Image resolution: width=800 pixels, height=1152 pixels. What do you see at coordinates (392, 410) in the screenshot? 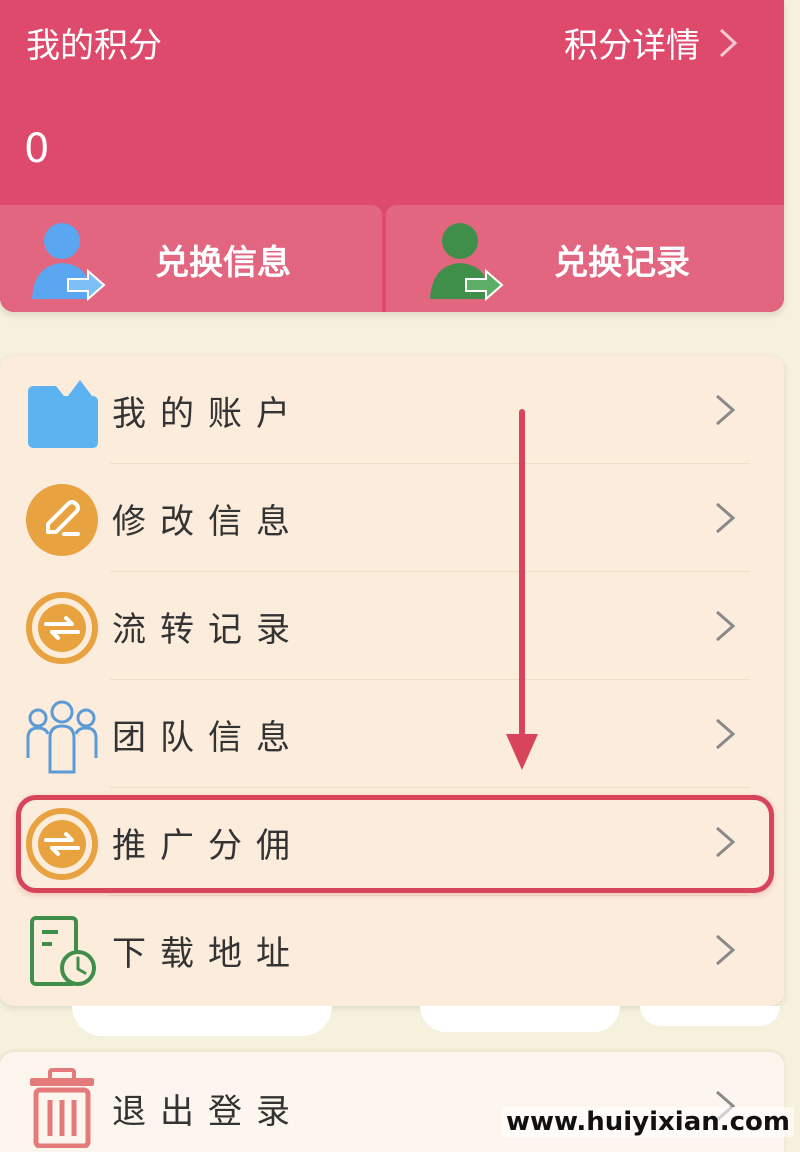
I see `menu-item-my-account: 我的账户` at bounding box center [392, 410].